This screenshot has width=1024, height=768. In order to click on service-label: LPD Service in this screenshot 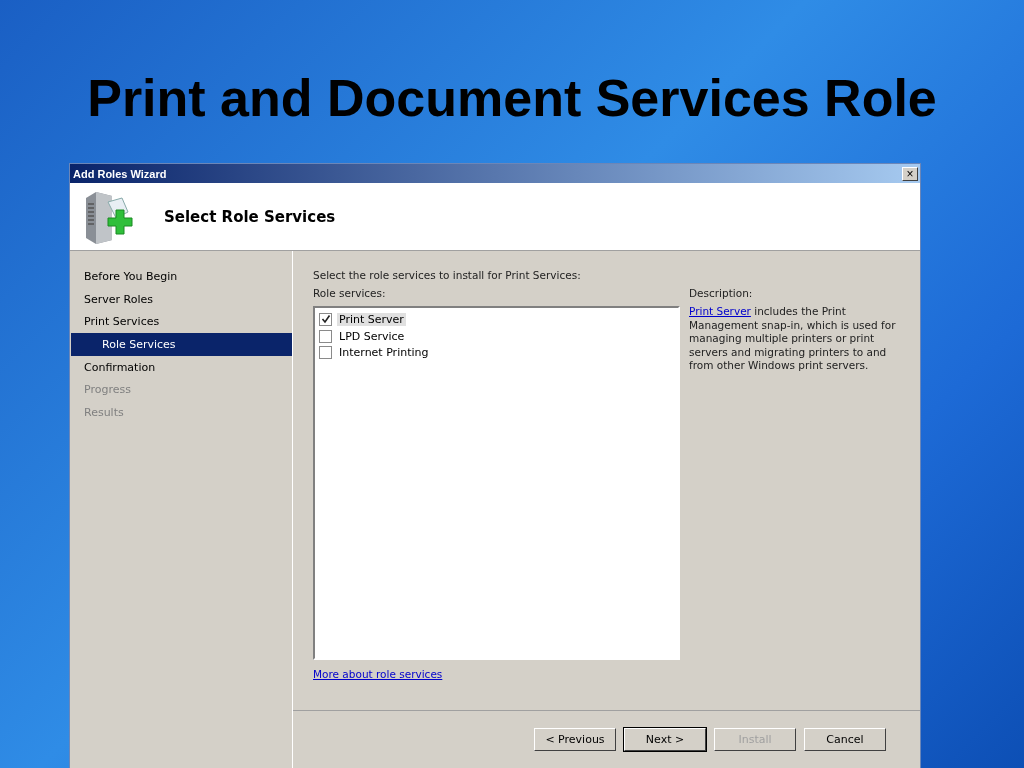, I will do `click(372, 336)`.